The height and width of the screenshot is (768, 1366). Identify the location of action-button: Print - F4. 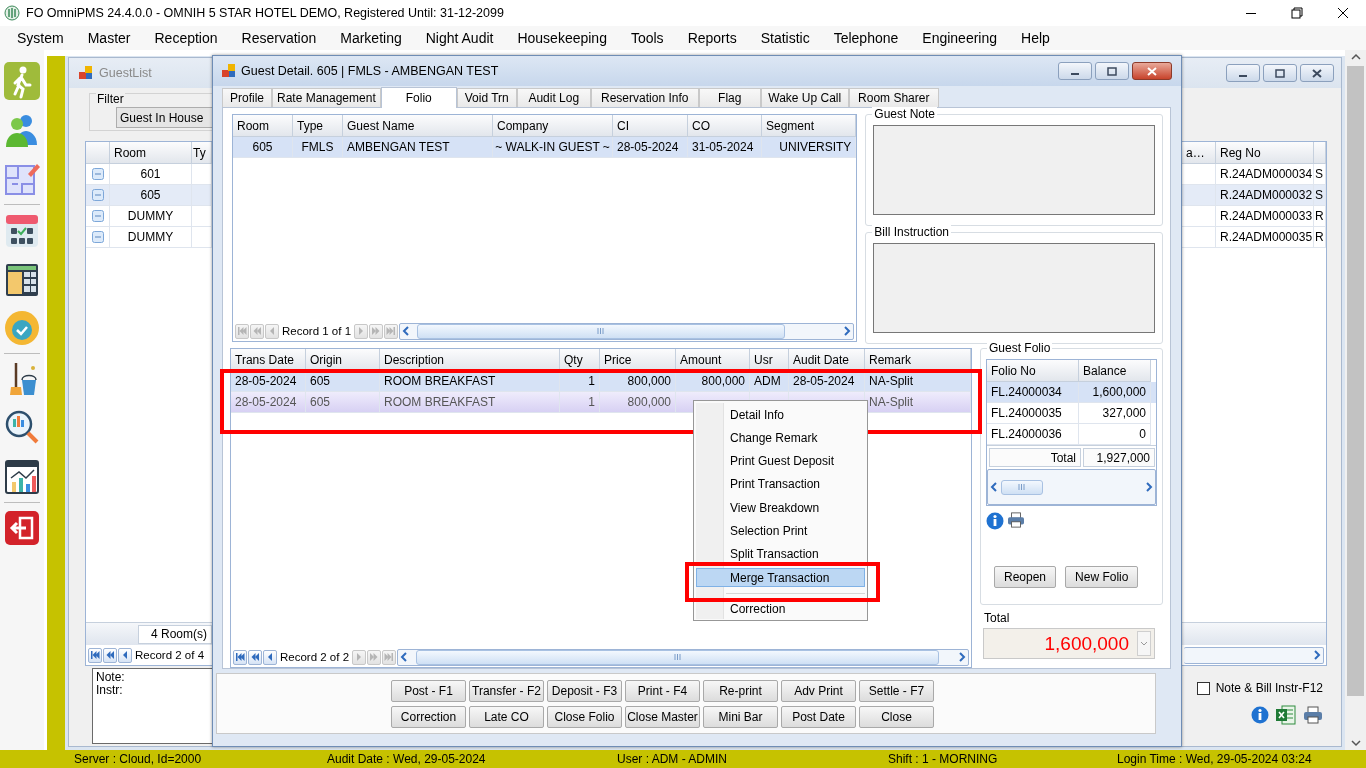
(662, 691).